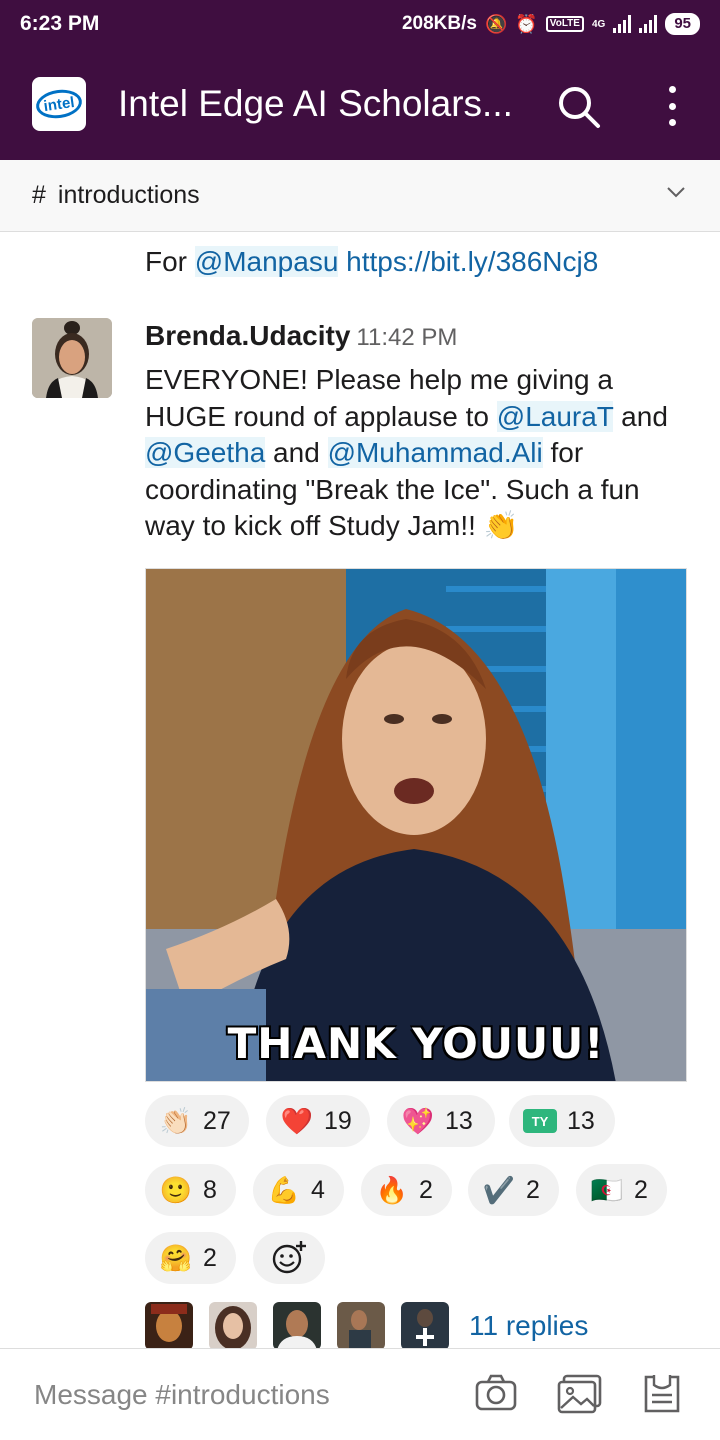 The width and height of the screenshot is (720, 1440). What do you see at coordinates (266, 261) in the screenshot?
I see `mention-manpasu: @Manpasu` at bounding box center [266, 261].